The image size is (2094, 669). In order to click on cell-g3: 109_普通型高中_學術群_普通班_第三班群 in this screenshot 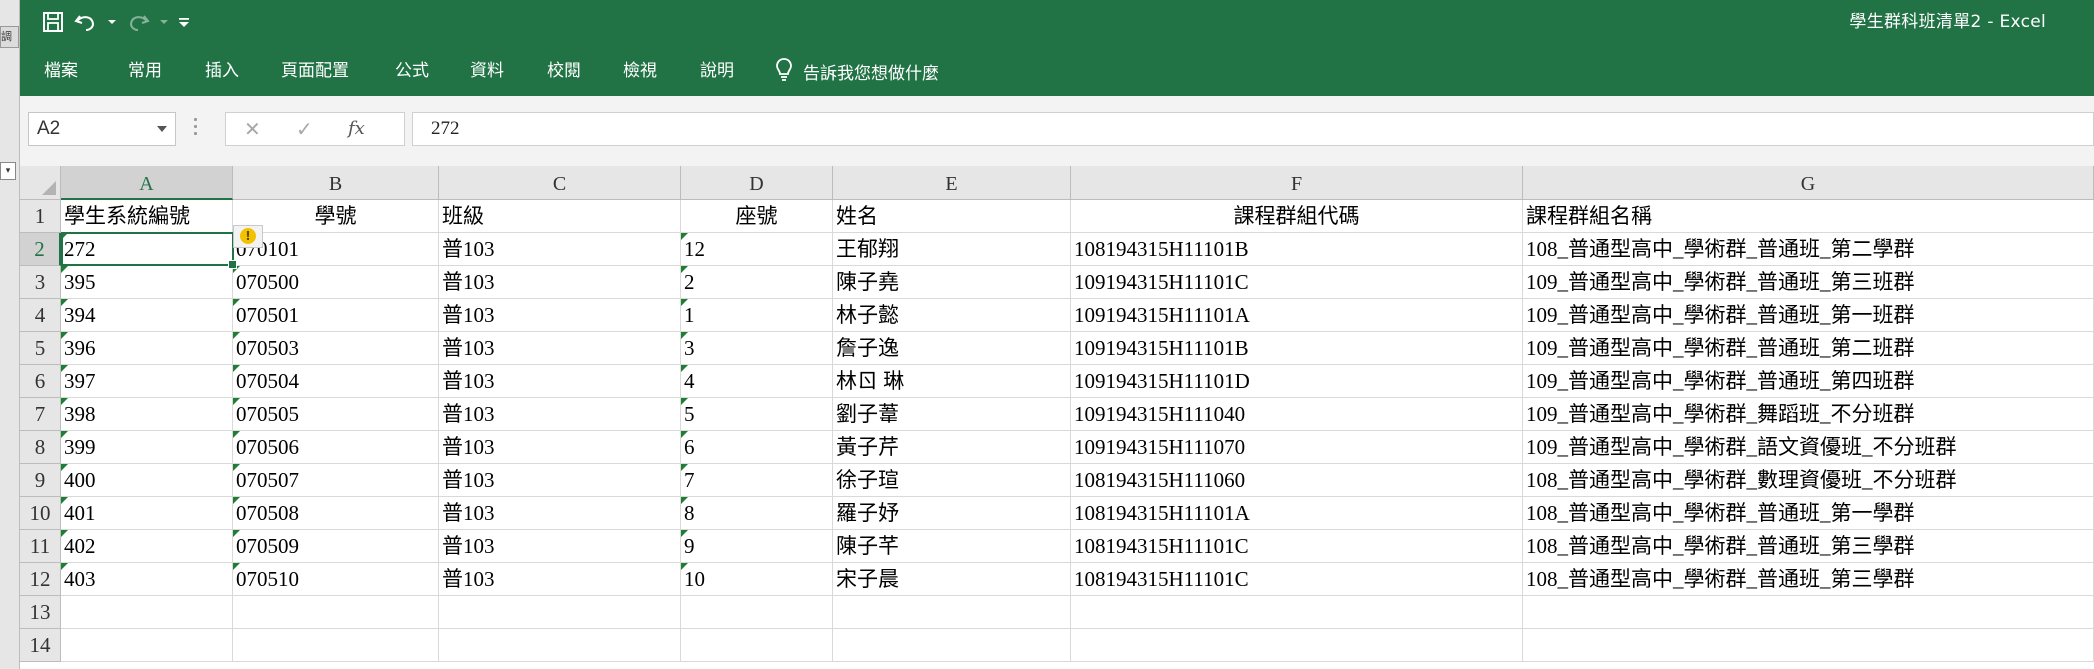, I will do `click(1808, 282)`.